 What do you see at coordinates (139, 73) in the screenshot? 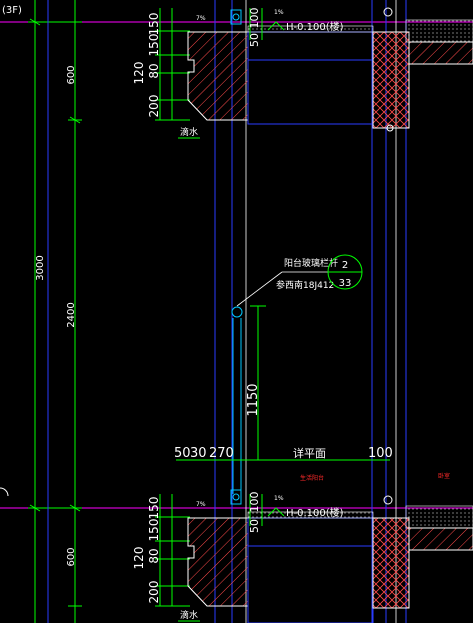
I see `slab-top-dim-120: 120` at bounding box center [139, 73].